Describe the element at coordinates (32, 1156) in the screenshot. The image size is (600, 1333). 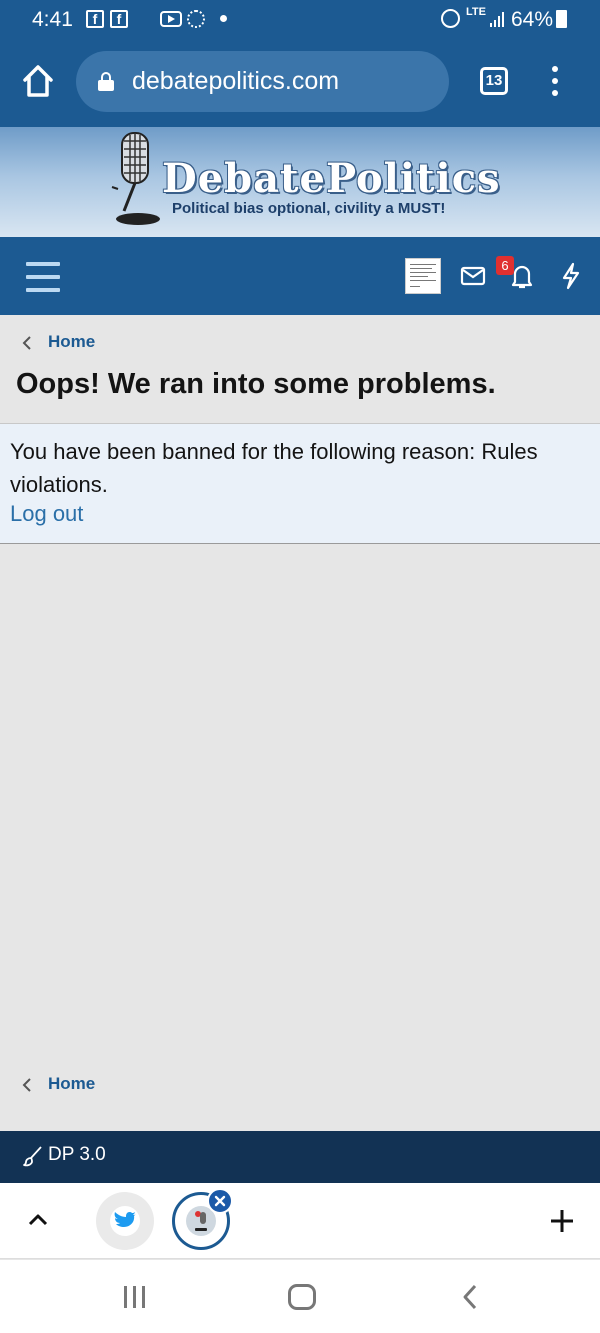
I see `paintbrush-icon` at that location.